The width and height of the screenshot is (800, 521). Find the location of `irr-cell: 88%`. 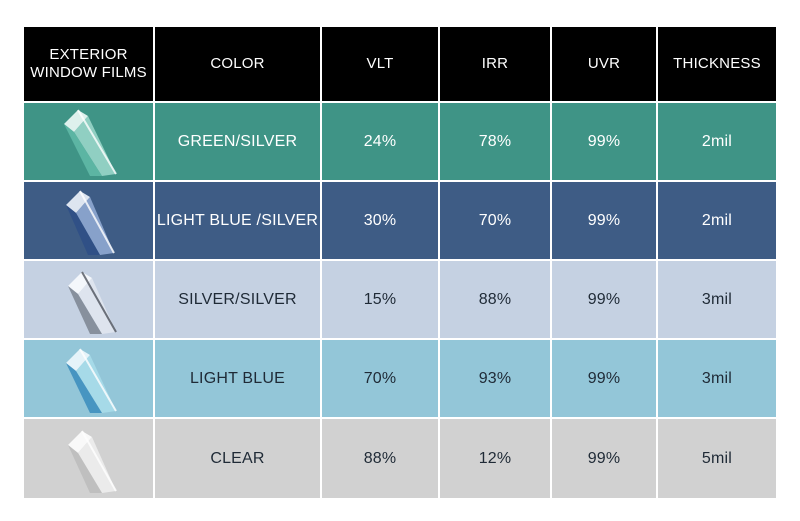

irr-cell: 88% is located at coordinates (496, 299).